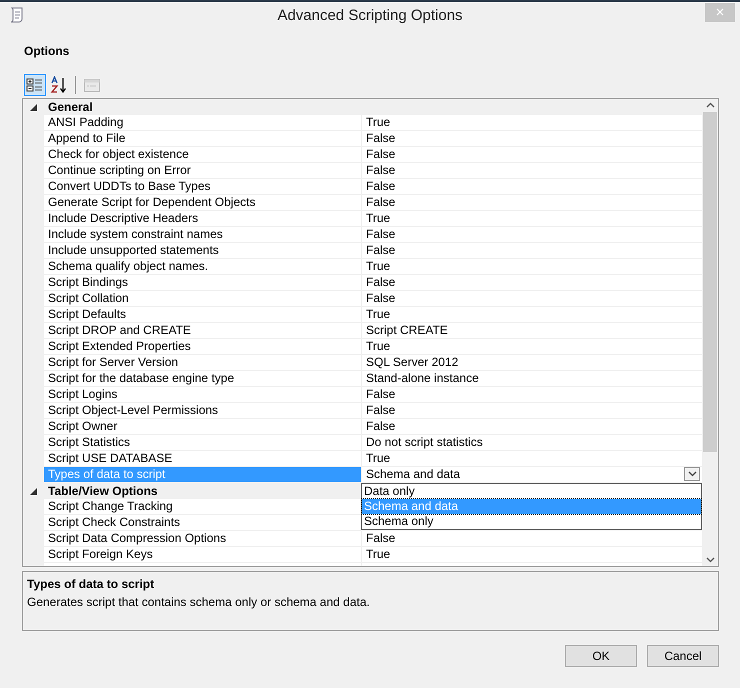 Image resolution: width=740 pixels, height=688 pixels. I want to click on dropdown-option: Schema only, so click(531, 521).